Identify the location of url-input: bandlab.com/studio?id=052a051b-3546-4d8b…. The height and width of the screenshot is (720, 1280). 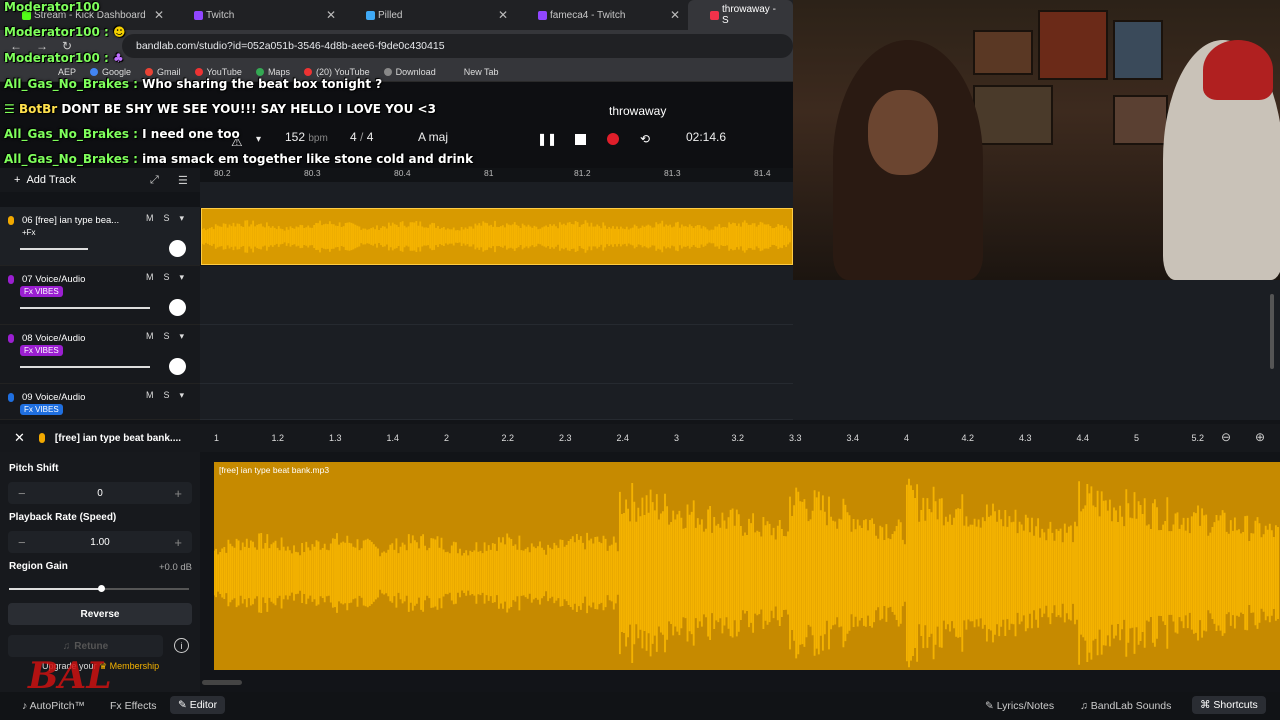
(457, 46).